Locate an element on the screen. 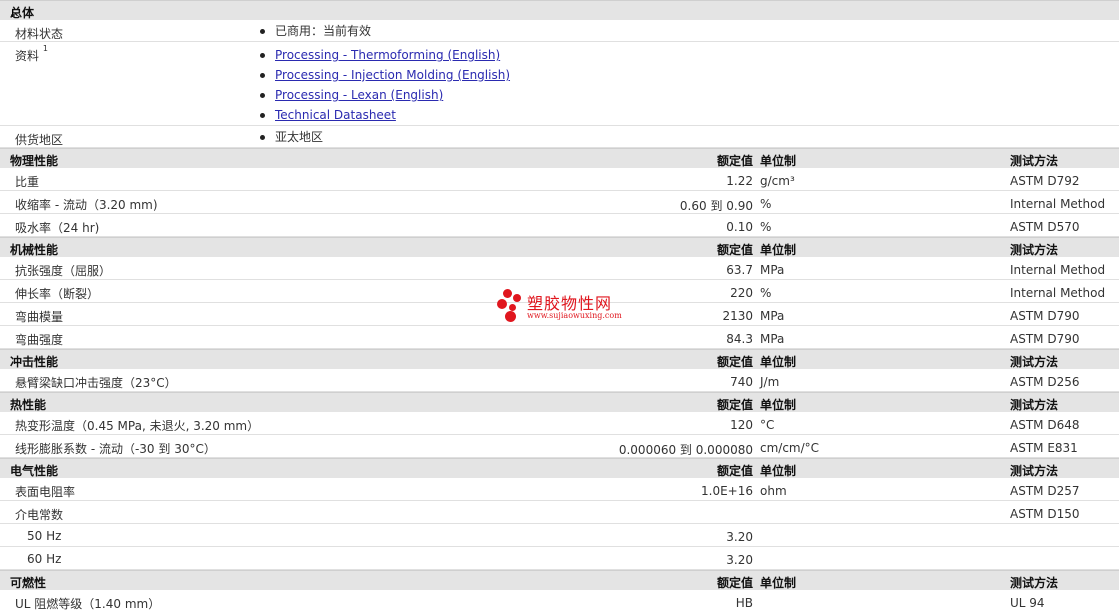 The height and width of the screenshot is (612, 1119). link-item: Processing - Thermoforming (English) is located at coordinates (385, 55).